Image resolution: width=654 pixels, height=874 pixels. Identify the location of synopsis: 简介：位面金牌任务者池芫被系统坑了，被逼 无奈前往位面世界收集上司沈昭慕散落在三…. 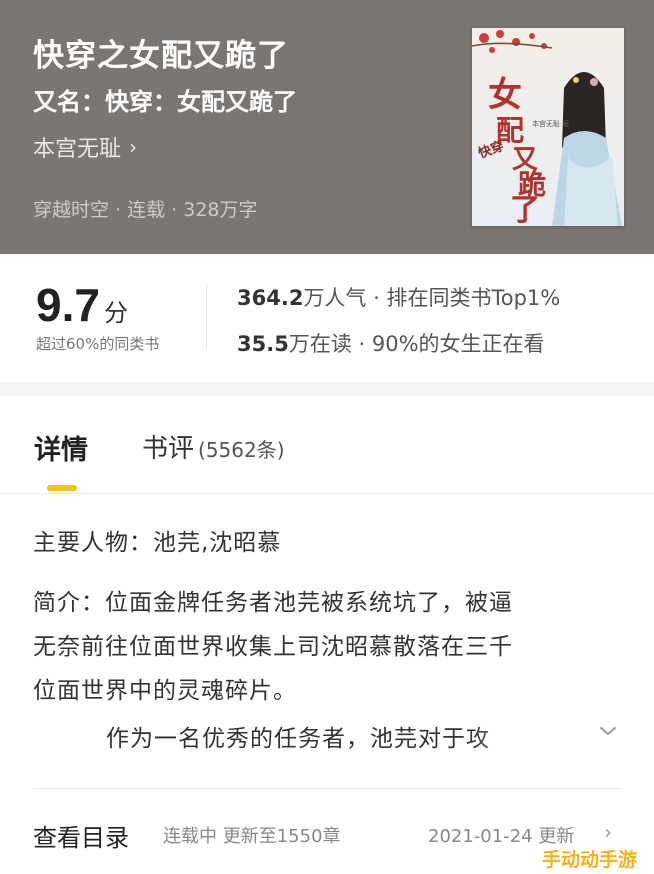
(329, 647).